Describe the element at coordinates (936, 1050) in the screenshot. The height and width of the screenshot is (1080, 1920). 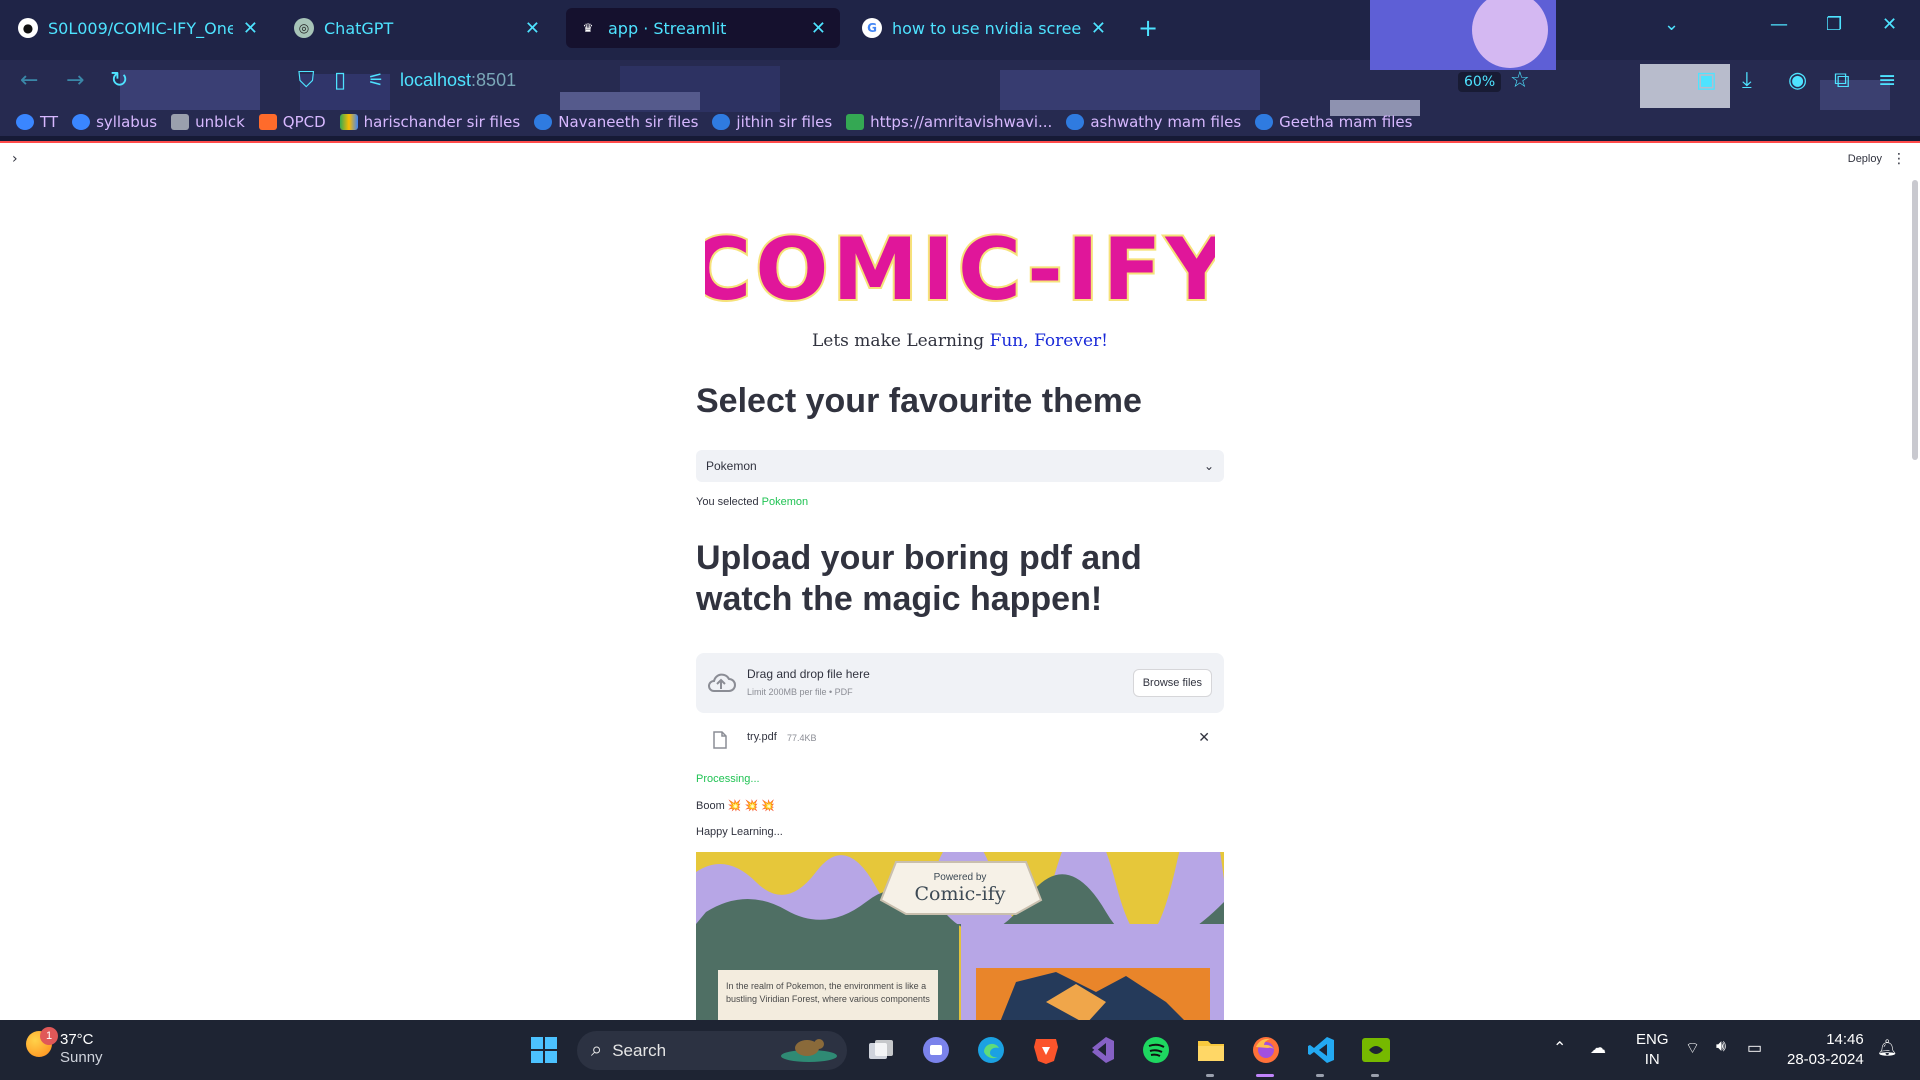
I see `teams-icon` at that location.